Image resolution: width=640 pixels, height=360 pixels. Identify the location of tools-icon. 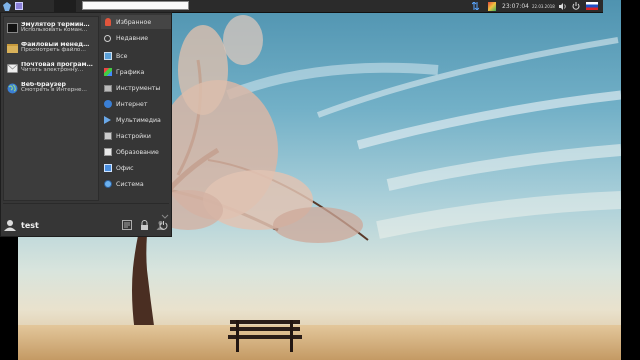
(107, 88).